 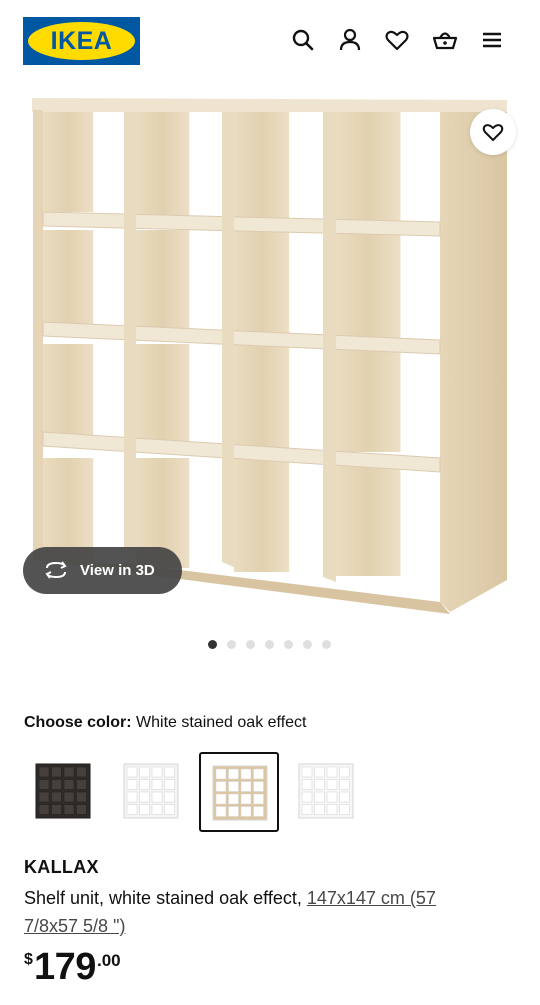 I want to click on choose-color-heading: Choose color:, so click(x=78, y=722).